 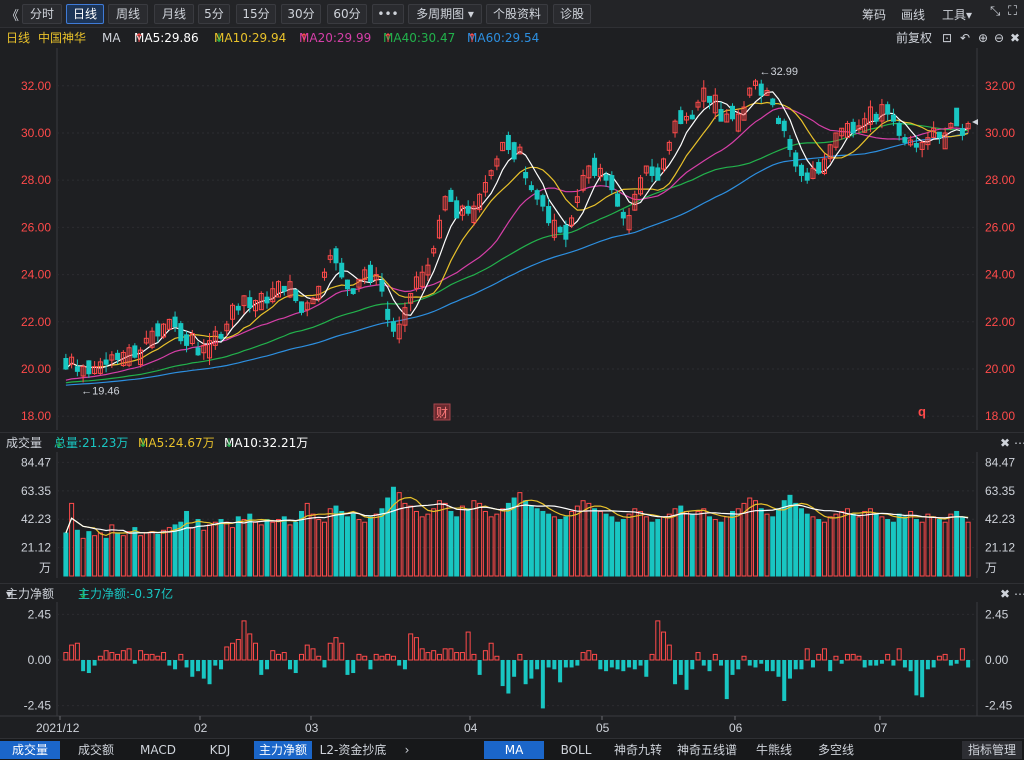 I want to click on high-annotation: ←32.99, so click(x=778, y=72).